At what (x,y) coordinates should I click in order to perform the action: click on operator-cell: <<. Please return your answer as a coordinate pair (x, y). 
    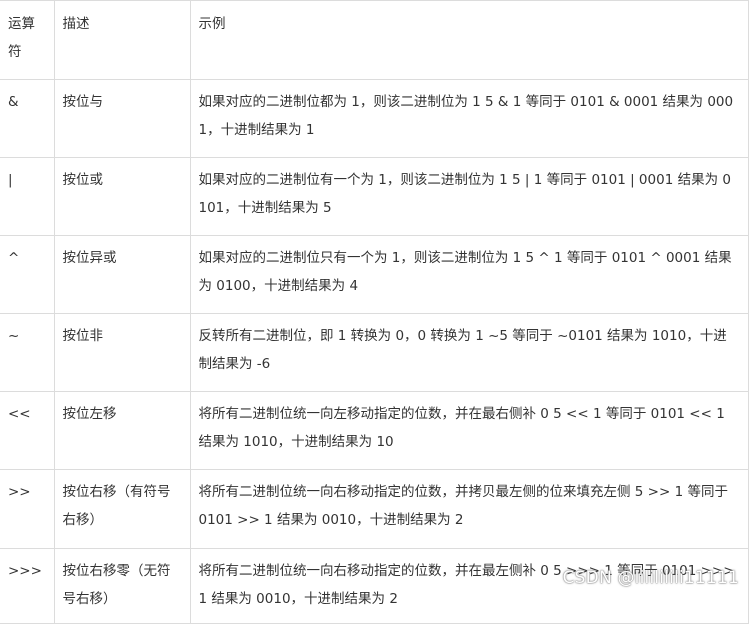
    Looking at the image, I should click on (27, 430).